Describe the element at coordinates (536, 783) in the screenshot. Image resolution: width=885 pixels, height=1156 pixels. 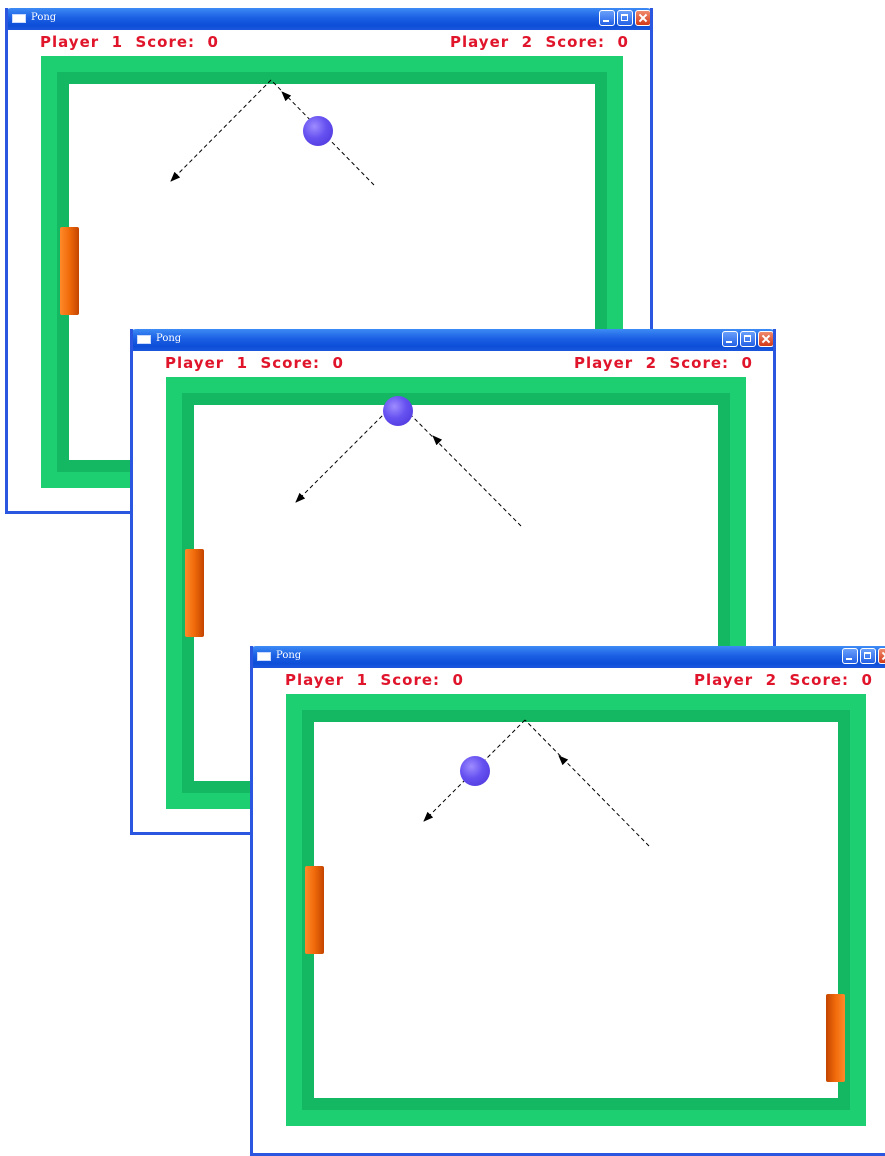
I see `ball-trajectory` at that location.